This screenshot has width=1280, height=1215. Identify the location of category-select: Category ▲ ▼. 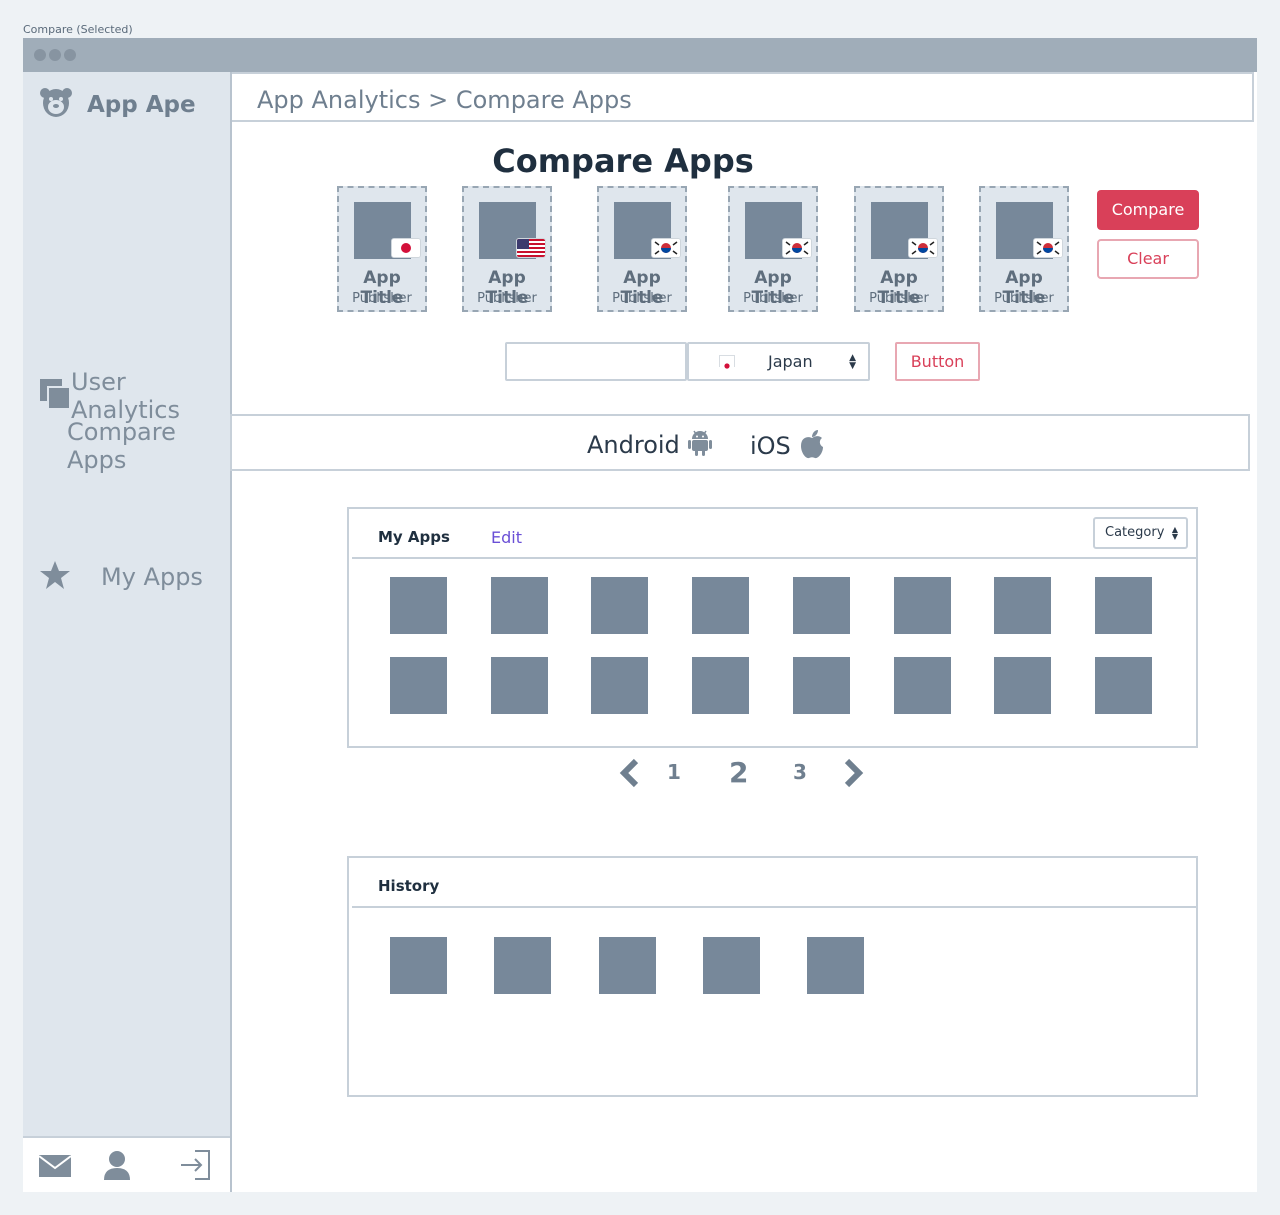
(1140, 533).